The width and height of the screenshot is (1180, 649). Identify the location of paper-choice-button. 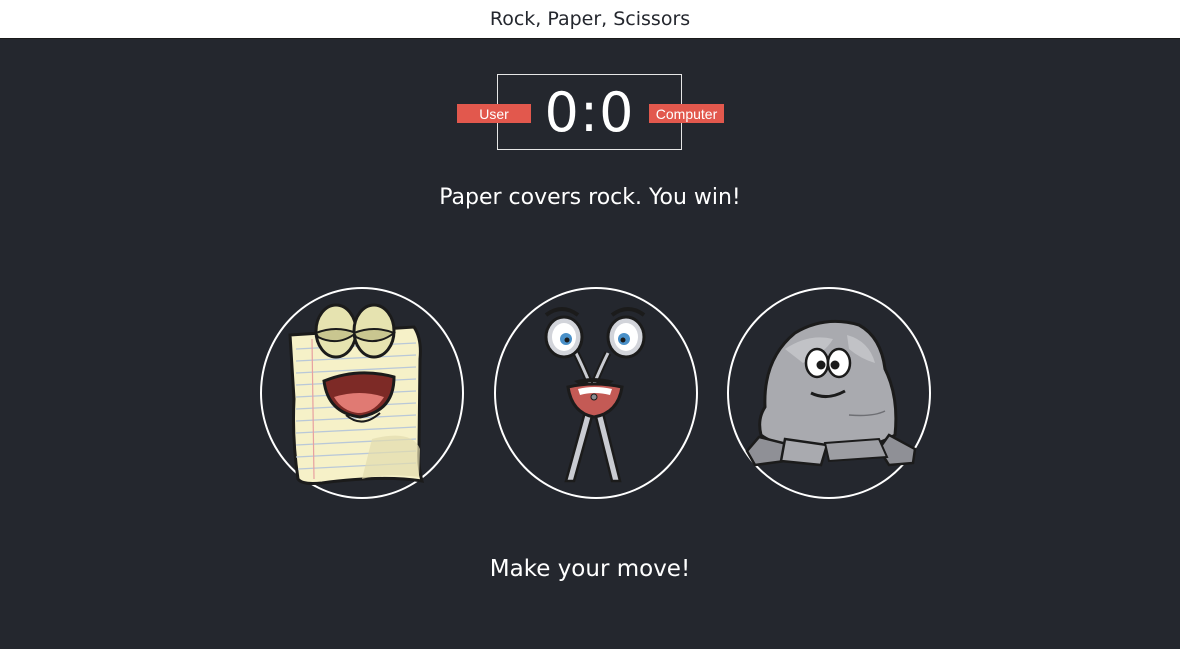
(362, 393).